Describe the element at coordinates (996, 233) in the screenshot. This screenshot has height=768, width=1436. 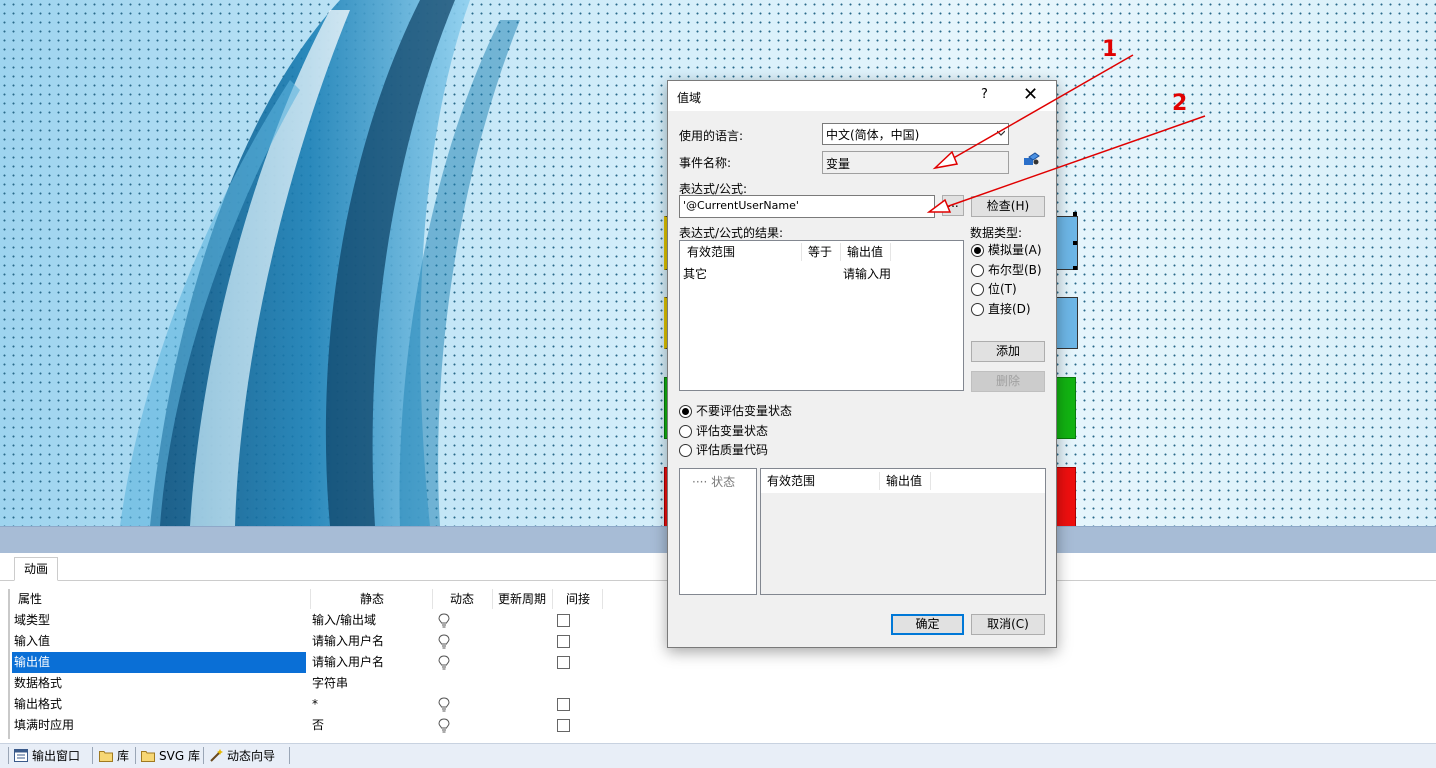
I see `datatype-label: 数据类型:` at that location.